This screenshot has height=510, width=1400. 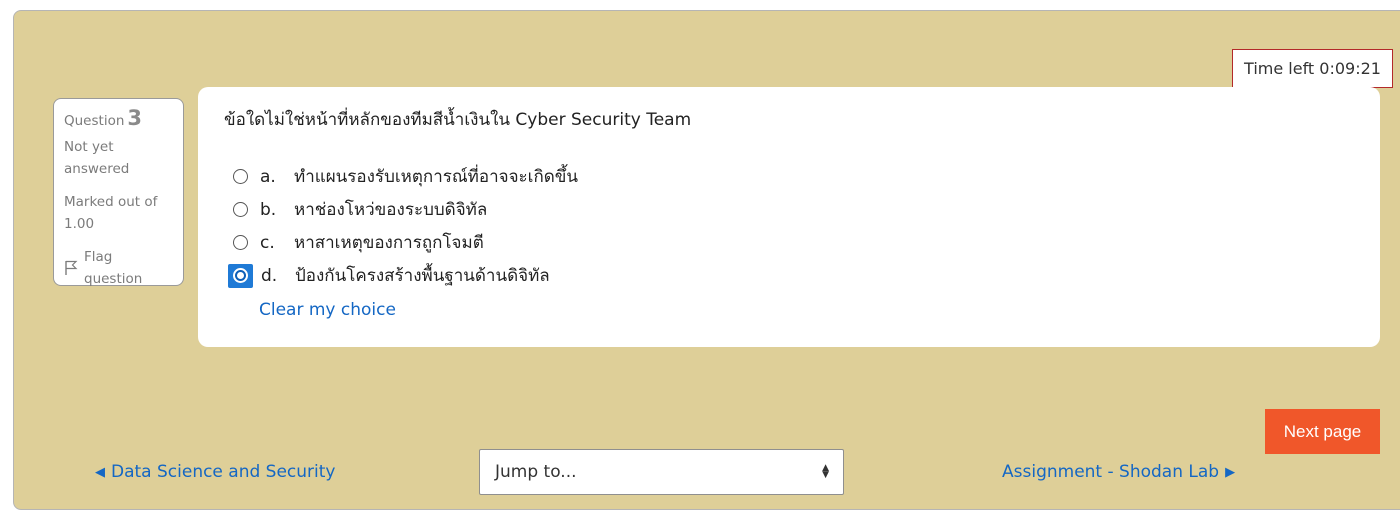 What do you see at coordinates (100, 472) in the screenshot?
I see `triangle-left-icon: ◀` at bounding box center [100, 472].